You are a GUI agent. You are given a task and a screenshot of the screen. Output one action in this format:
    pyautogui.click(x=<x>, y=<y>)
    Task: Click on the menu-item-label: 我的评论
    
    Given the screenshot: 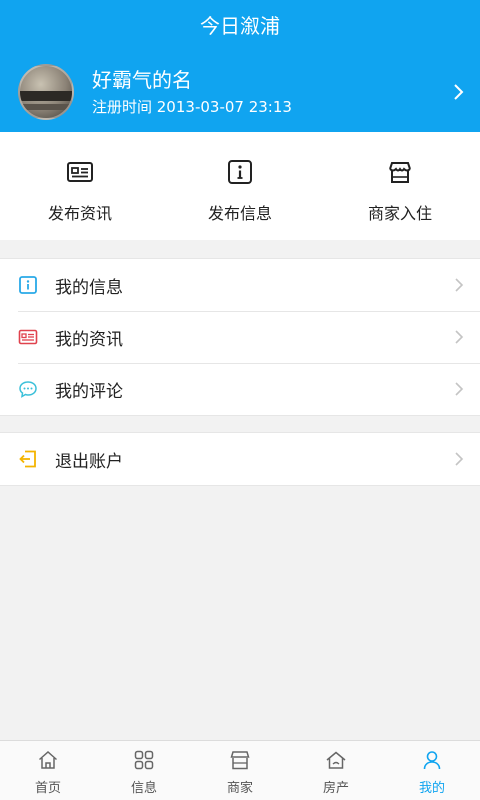 What is the action you would take?
    pyautogui.click(x=89, y=391)
    